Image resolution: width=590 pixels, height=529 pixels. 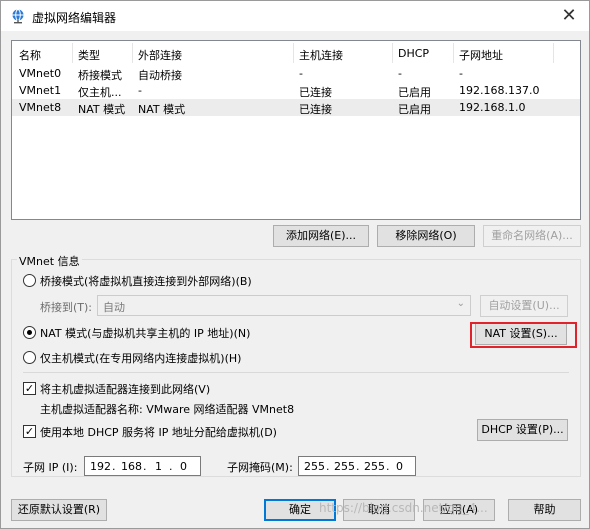 What do you see at coordinates (49, 261) in the screenshot?
I see `vmnet-info-title: VMnet 信息` at bounding box center [49, 261].